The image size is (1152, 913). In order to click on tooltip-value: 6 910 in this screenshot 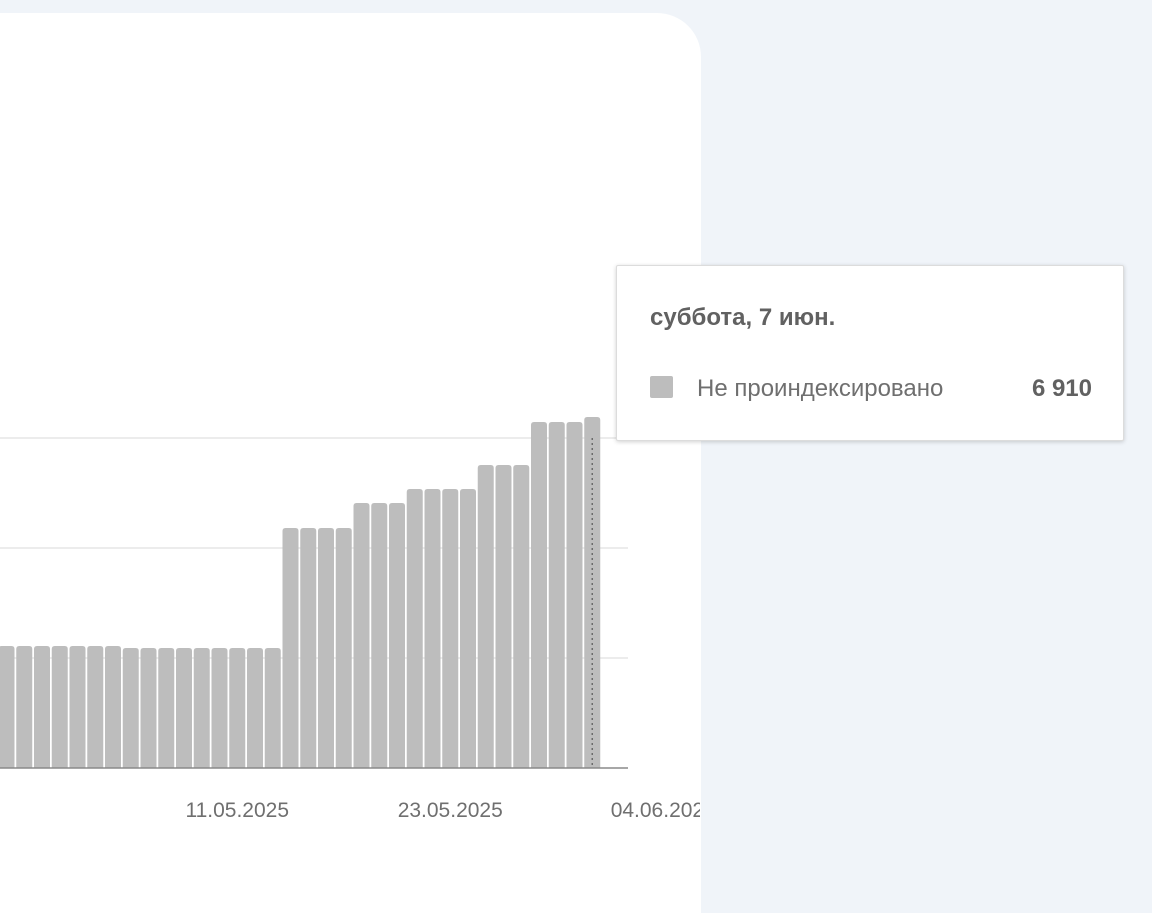, I will do `click(1061, 388)`.